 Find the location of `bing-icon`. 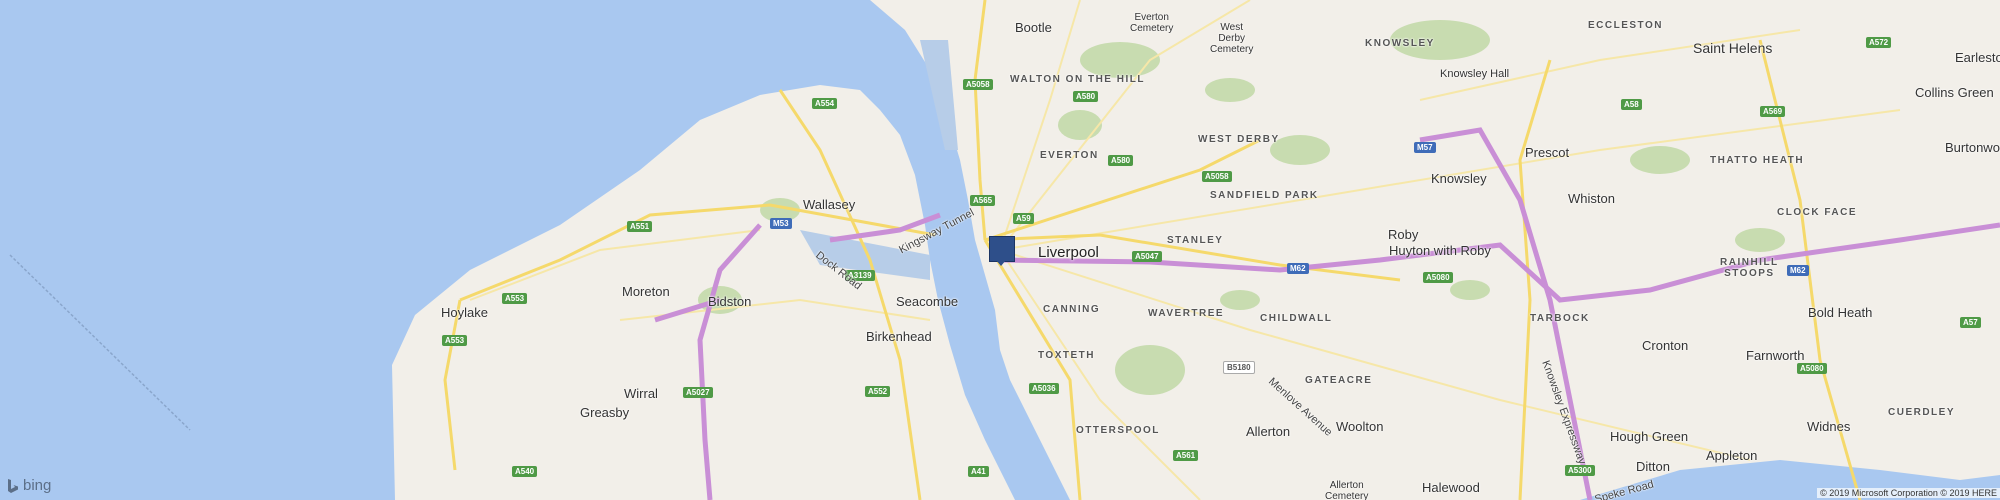

bing-icon is located at coordinates (13, 485).